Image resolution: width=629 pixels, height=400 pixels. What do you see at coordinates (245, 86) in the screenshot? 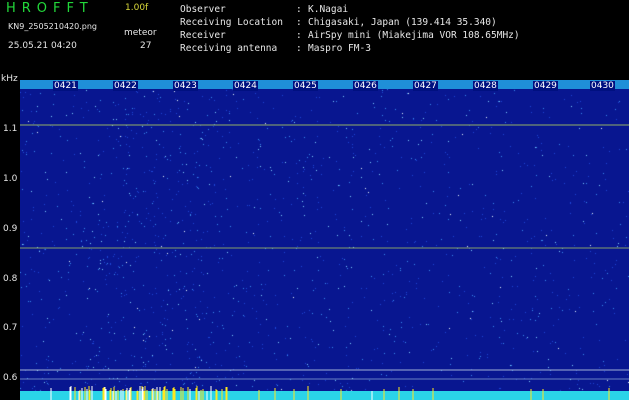
I see `time-marker: 0424` at bounding box center [245, 86].